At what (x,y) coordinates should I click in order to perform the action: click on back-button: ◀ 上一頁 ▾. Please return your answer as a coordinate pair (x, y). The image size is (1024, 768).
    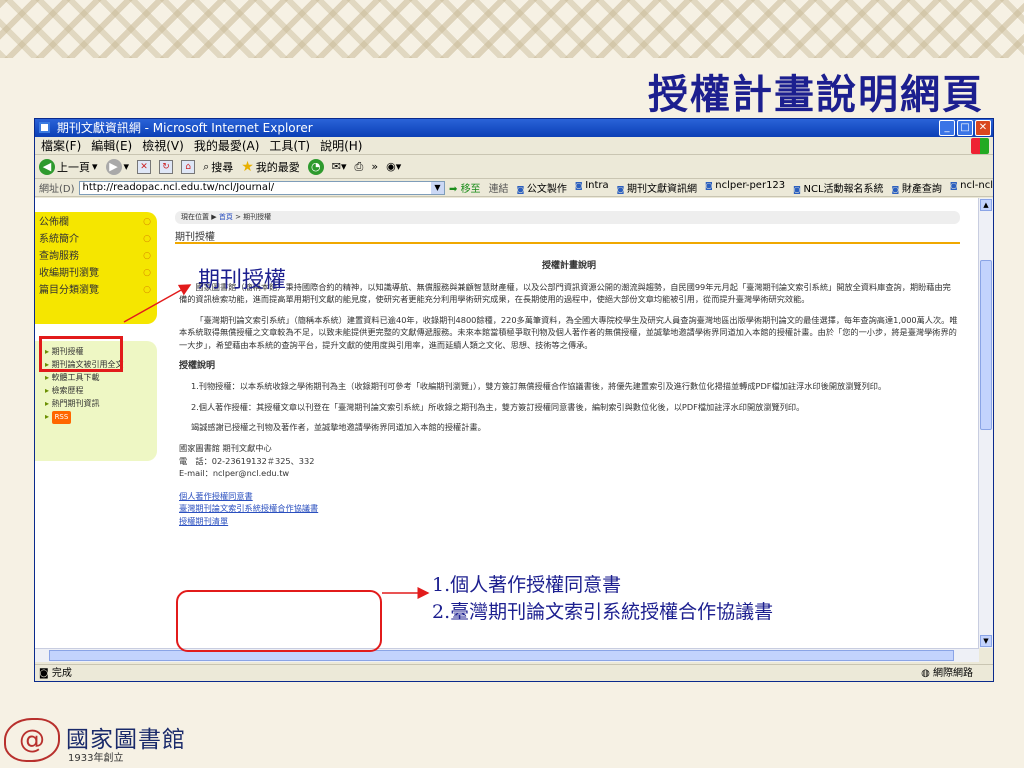
    Looking at the image, I should click on (68, 166).